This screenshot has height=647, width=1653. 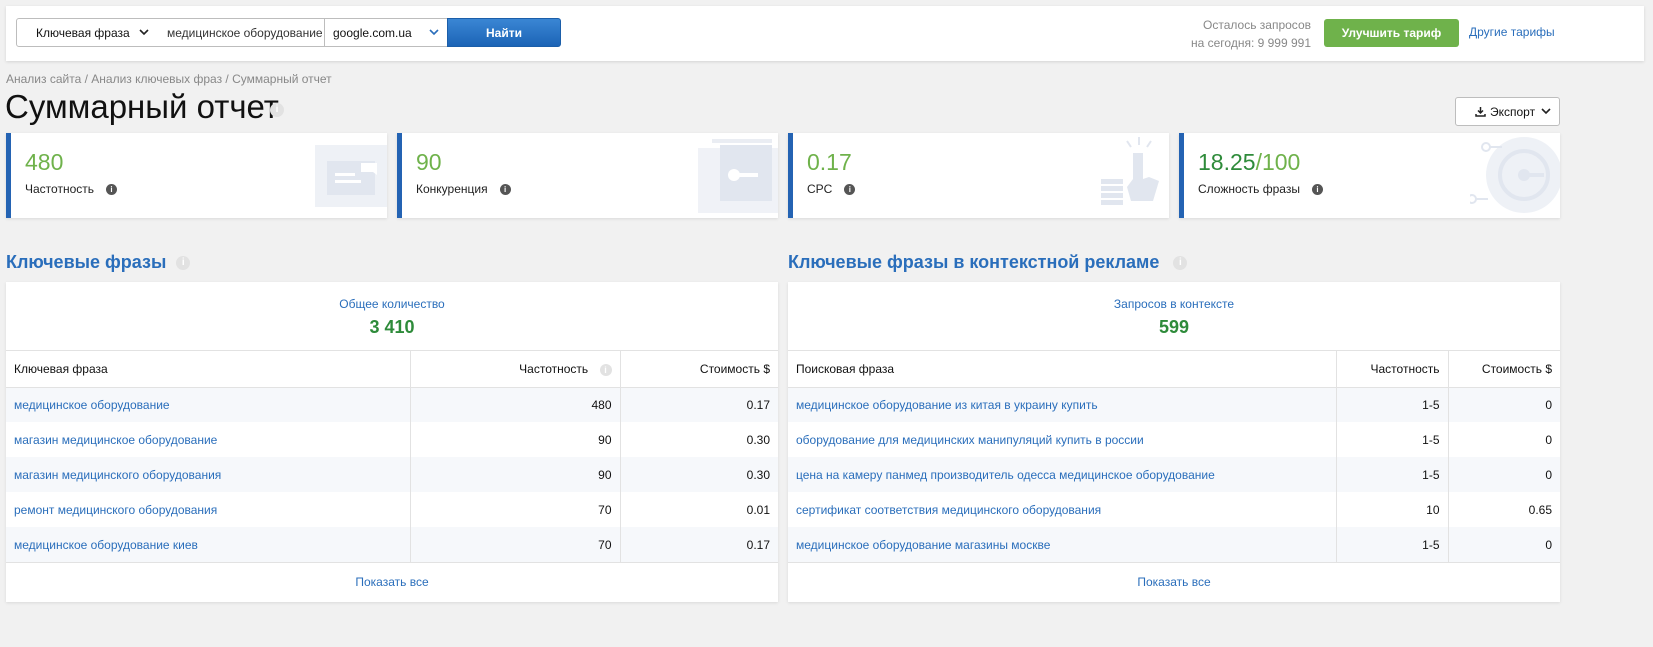 I want to click on frequency-cell: 10, so click(x=1391, y=509).